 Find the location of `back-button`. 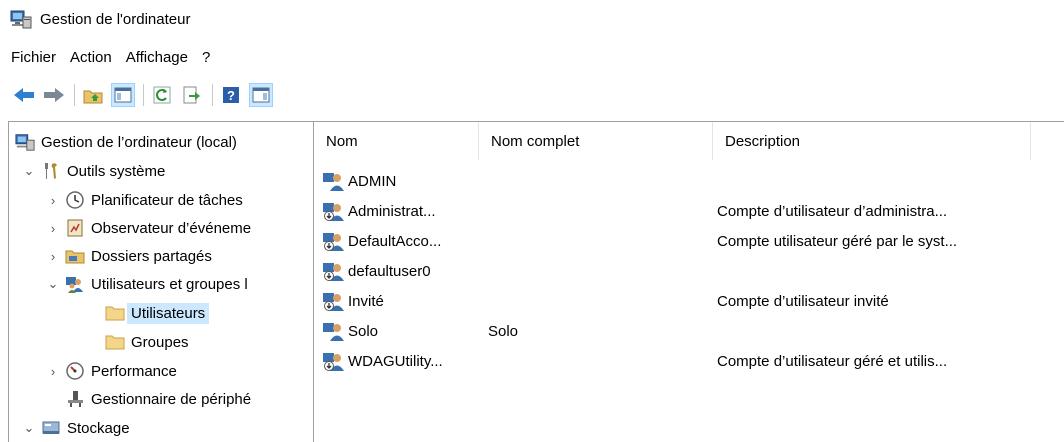

back-button is located at coordinates (24, 95).